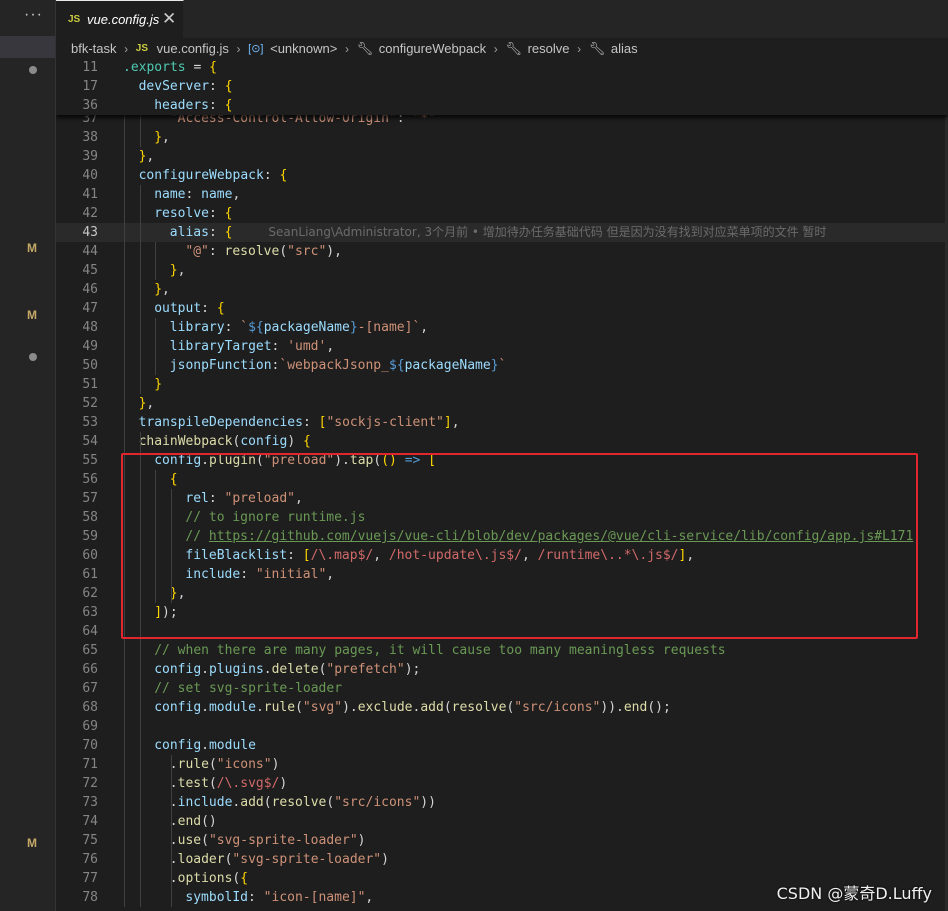  Describe the element at coordinates (502, 669) in the screenshot. I see `code-line: 66 config.plugins.delete("prefetch");` at that location.